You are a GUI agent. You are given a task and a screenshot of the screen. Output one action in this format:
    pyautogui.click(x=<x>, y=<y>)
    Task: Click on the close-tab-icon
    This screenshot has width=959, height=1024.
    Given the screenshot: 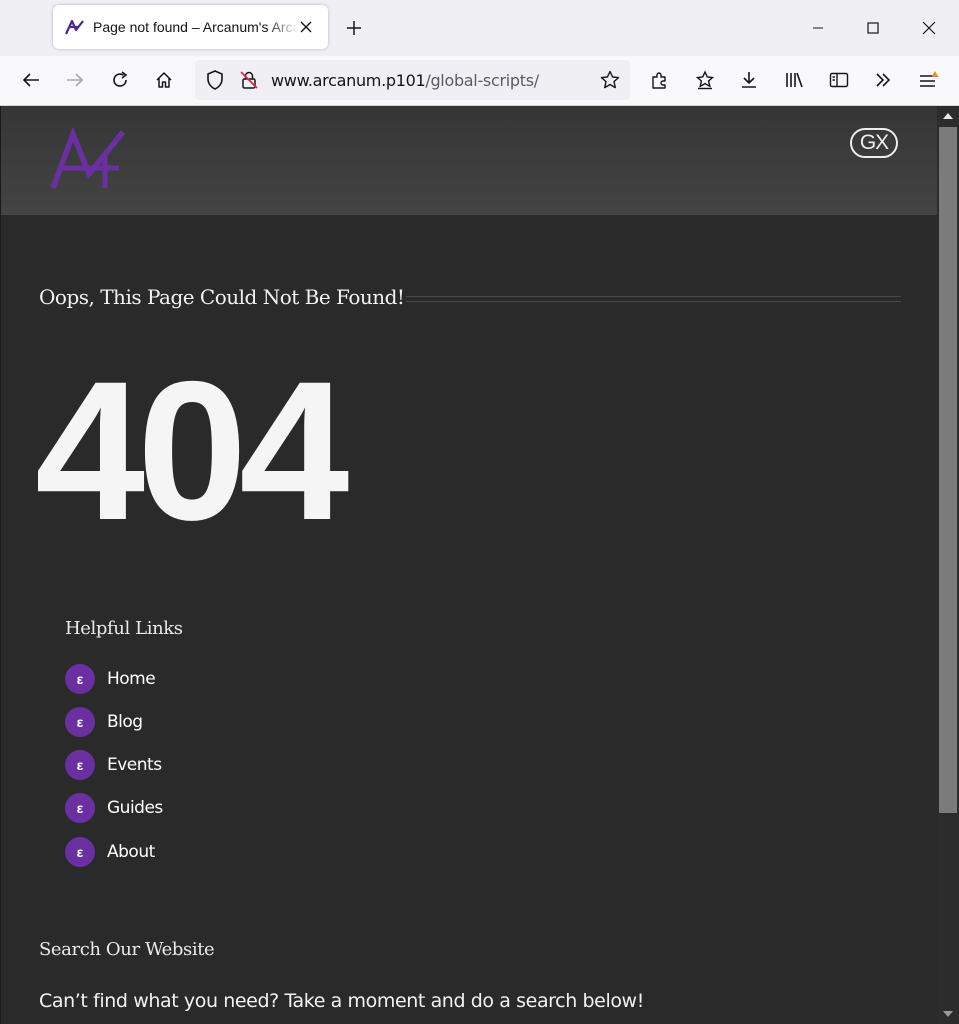 What is the action you would take?
    pyautogui.click(x=306, y=27)
    